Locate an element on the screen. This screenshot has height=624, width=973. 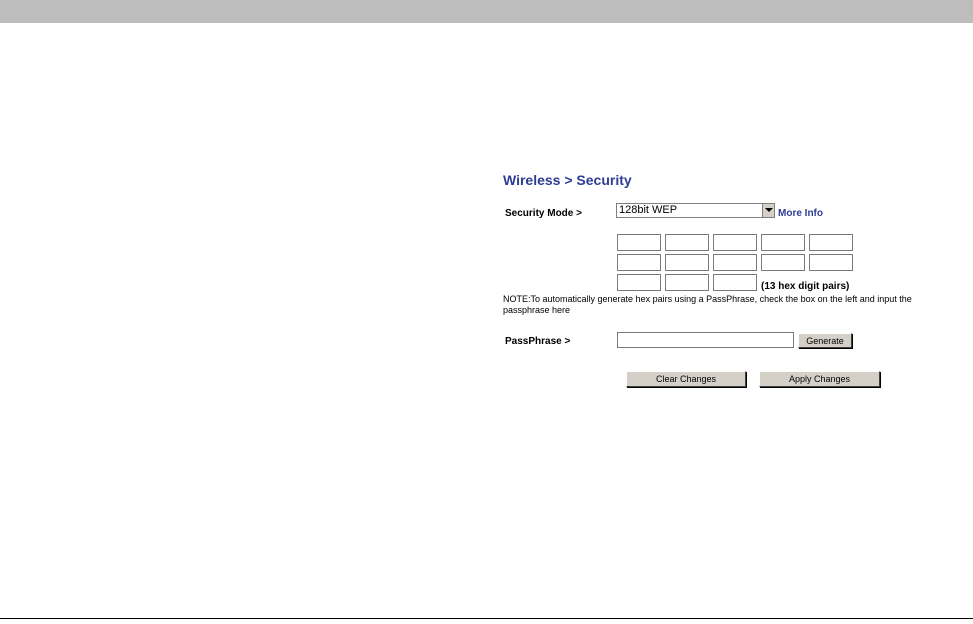
chevron-down-icon is located at coordinates (768, 210).